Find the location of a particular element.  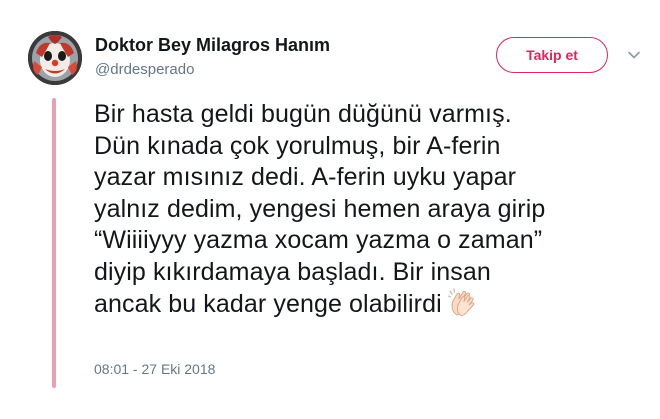

clapping-hands-icon is located at coordinates (462, 303).